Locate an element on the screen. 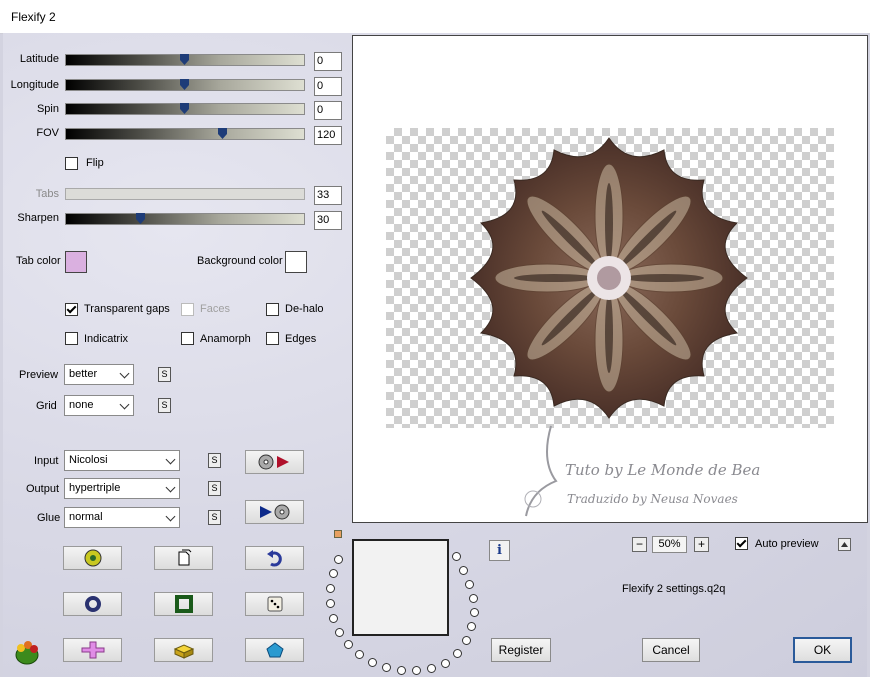  faces-checkbox is located at coordinates (187, 309).